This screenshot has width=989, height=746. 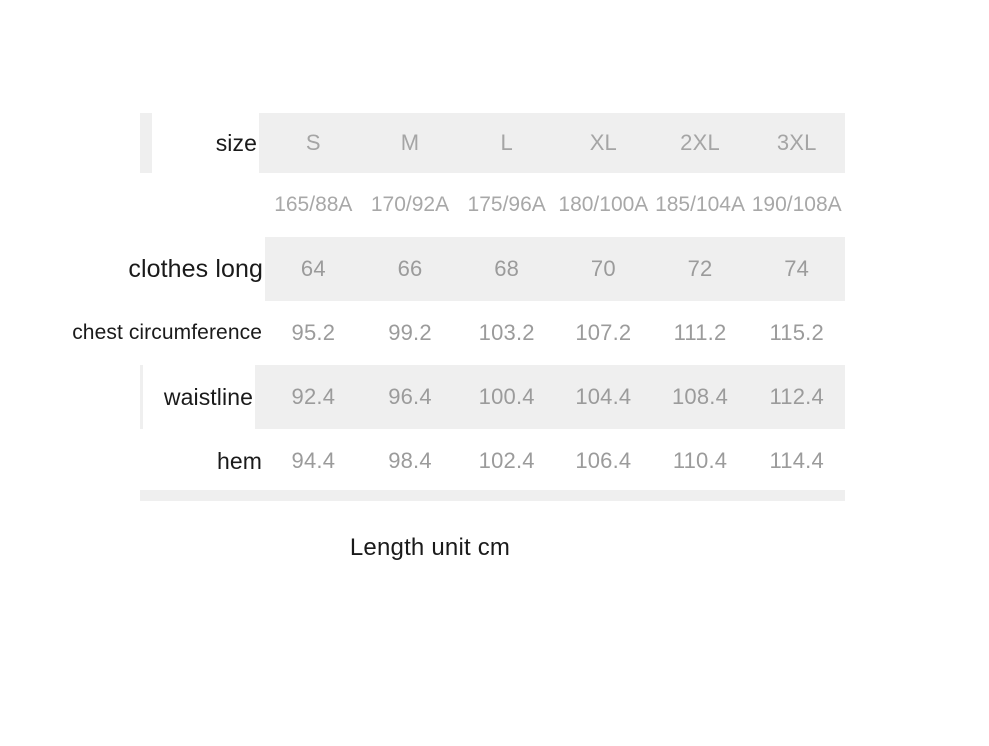 What do you see at coordinates (603, 396) in the screenshot?
I see `cell-value: 104.4` at bounding box center [603, 396].